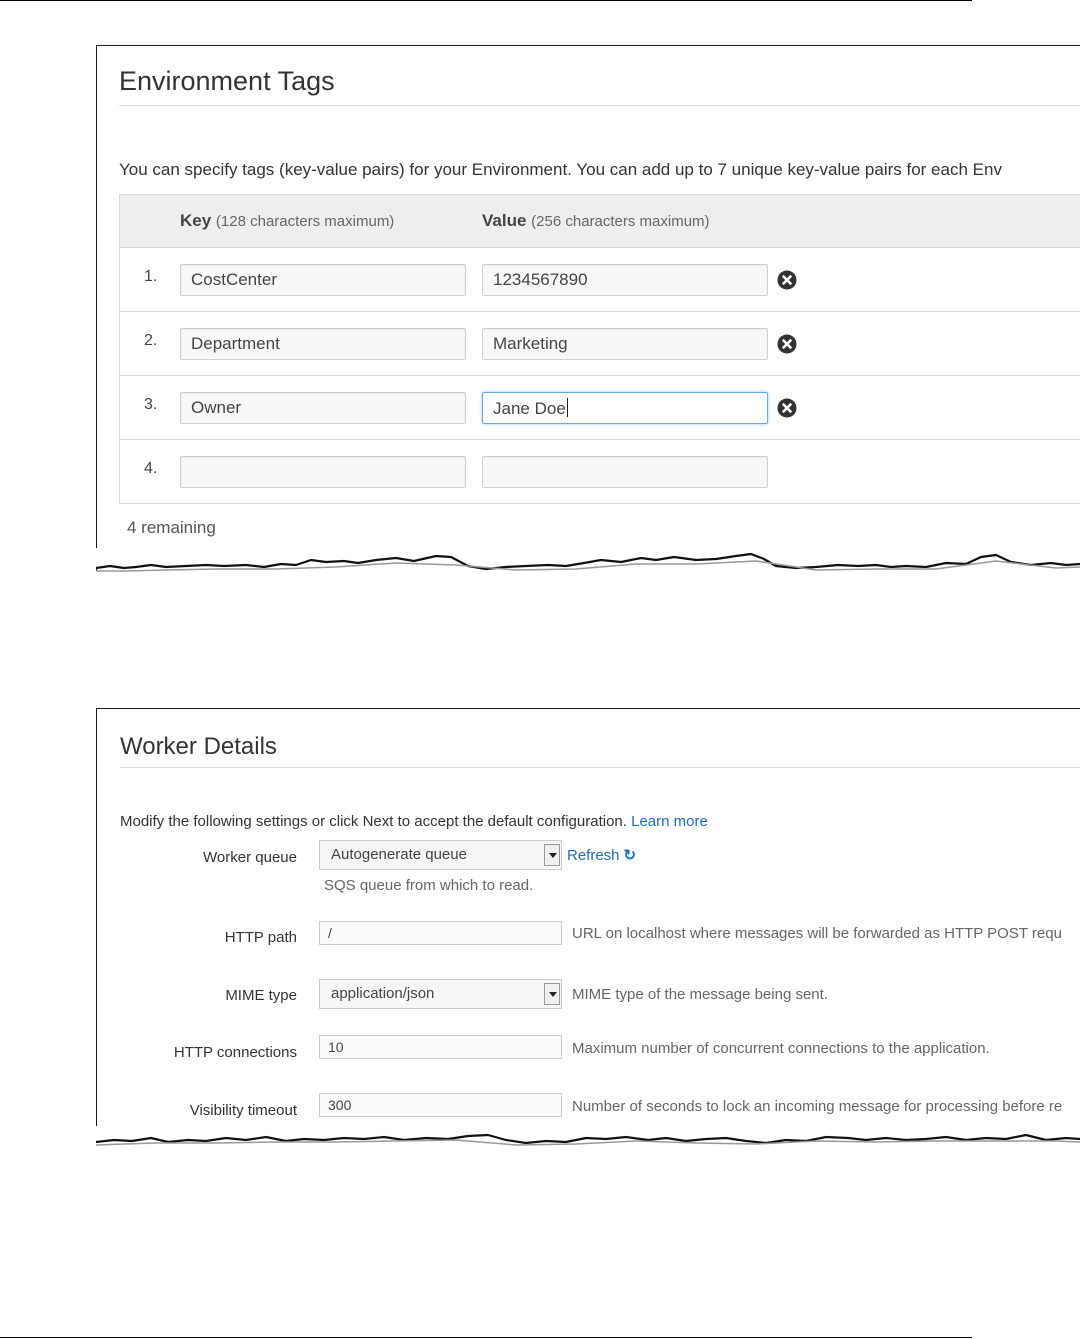 The width and height of the screenshot is (1080, 1339). What do you see at coordinates (625, 472) in the screenshot?
I see `tag-value-input` at bounding box center [625, 472].